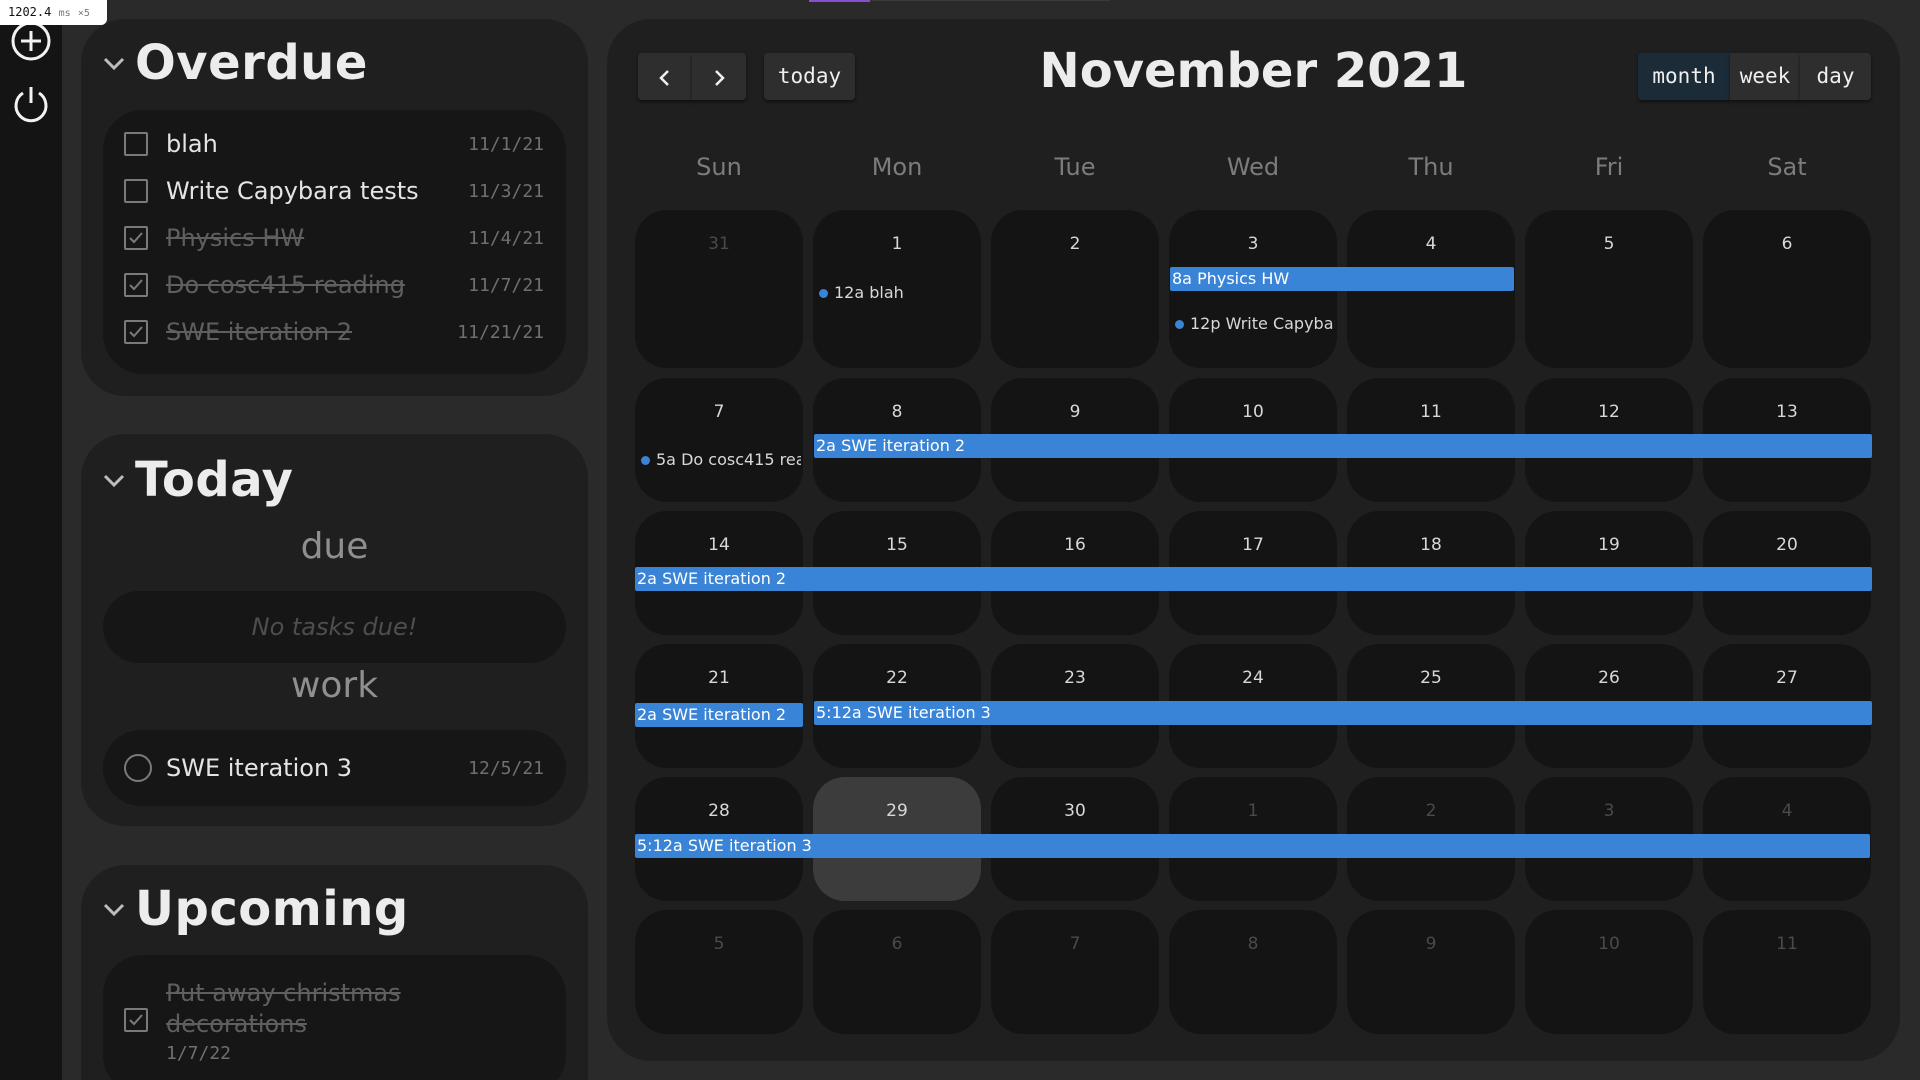 The height and width of the screenshot is (1080, 1920). I want to click on calendar-event: 12a blah, so click(896, 293).